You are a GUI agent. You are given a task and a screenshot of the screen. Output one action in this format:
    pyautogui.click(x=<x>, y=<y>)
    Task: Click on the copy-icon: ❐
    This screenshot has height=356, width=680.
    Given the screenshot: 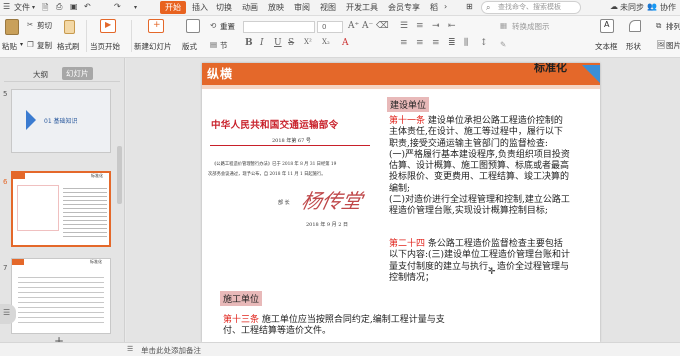 What is the action you would take?
    pyautogui.click(x=30, y=44)
    